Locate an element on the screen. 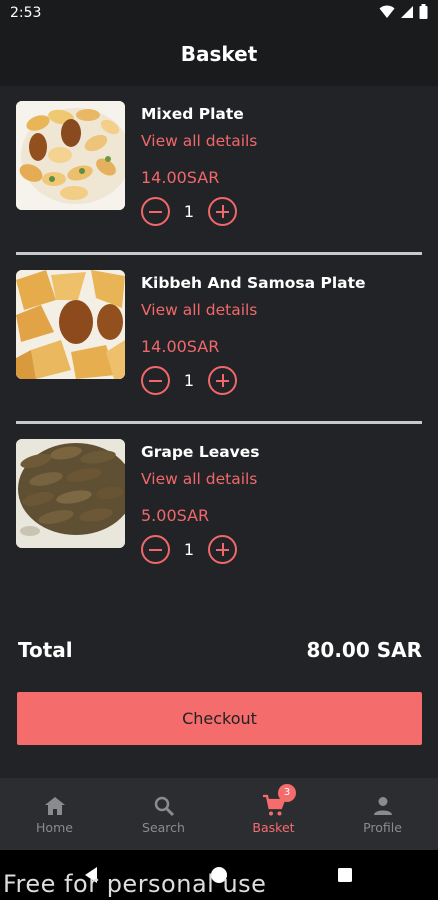 This screenshot has height=900, width=438. page-title: Basket is located at coordinates (219, 54).